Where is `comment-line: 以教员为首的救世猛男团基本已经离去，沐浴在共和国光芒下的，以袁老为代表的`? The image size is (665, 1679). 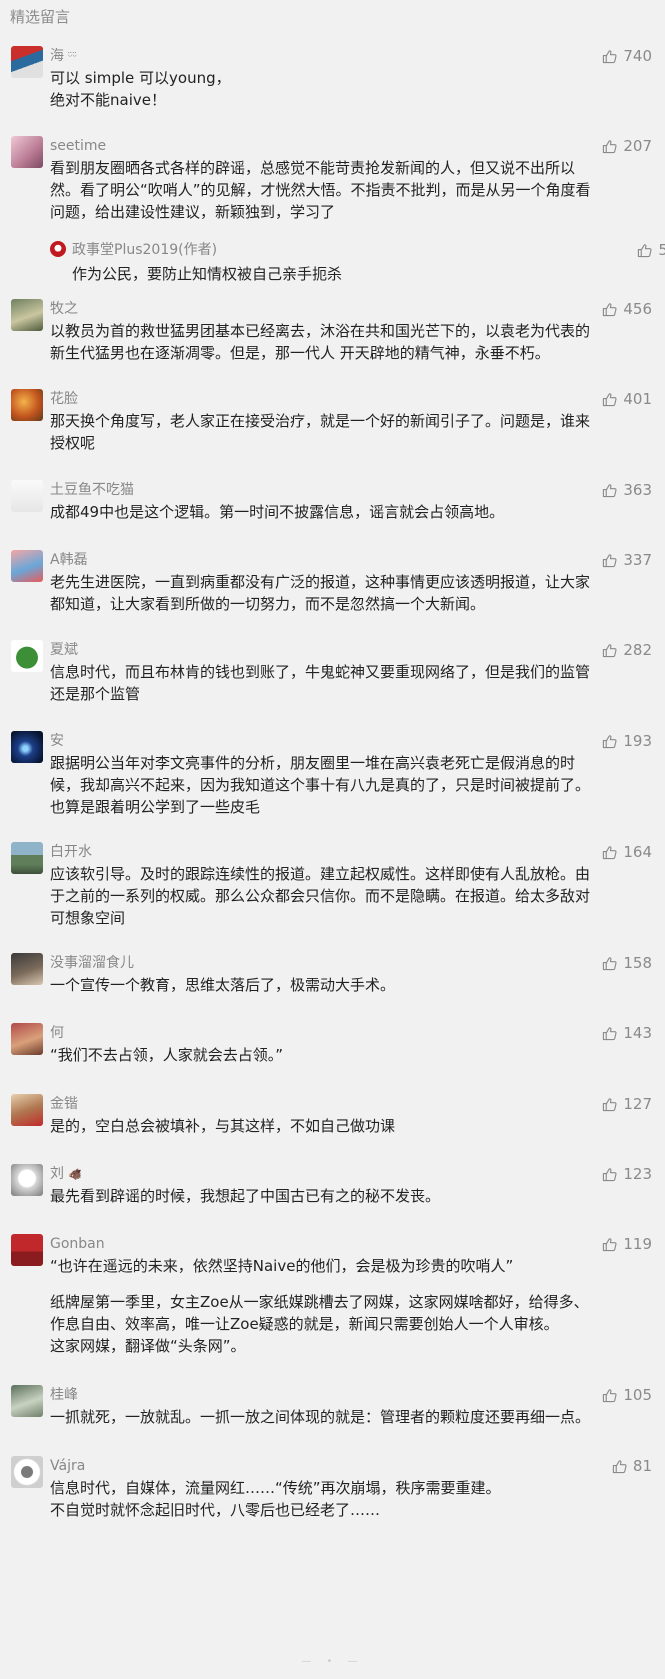 comment-line: 以教员为首的救世猛男团基本已经离去，沐浴在共和国光芒下的，以袁老为代表的 is located at coordinates (320, 331).